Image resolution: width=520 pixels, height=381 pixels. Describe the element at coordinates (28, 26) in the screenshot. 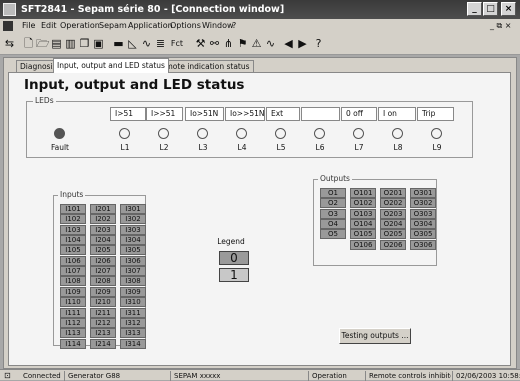

I see `menu-file: File` at that location.